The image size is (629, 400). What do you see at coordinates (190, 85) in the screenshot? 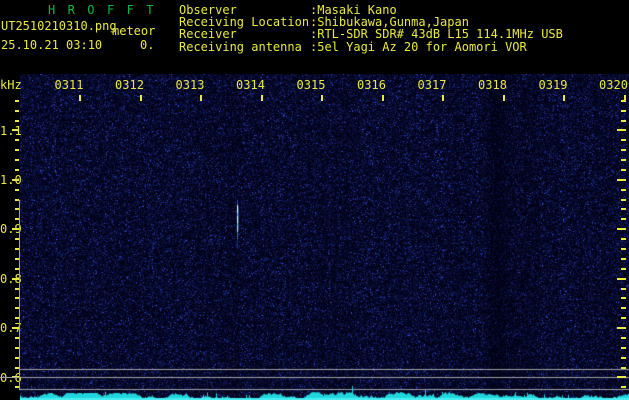
I see `time-label: 0313` at bounding box center [190, 85].